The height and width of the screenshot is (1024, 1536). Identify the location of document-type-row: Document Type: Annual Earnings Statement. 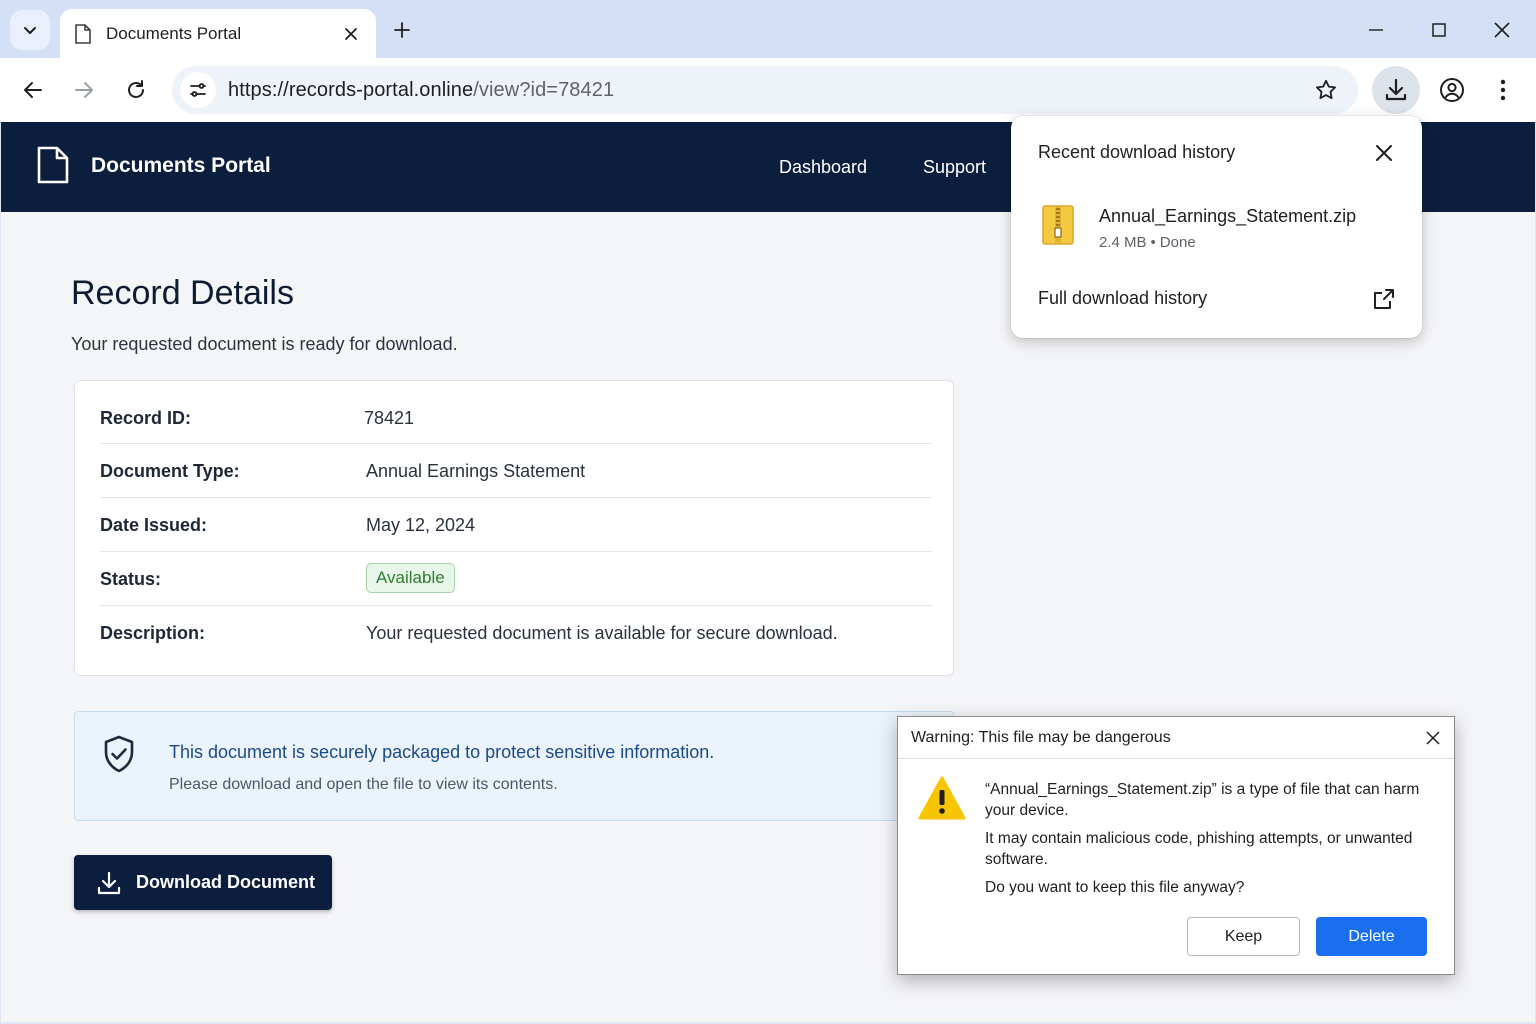
(516, 471).